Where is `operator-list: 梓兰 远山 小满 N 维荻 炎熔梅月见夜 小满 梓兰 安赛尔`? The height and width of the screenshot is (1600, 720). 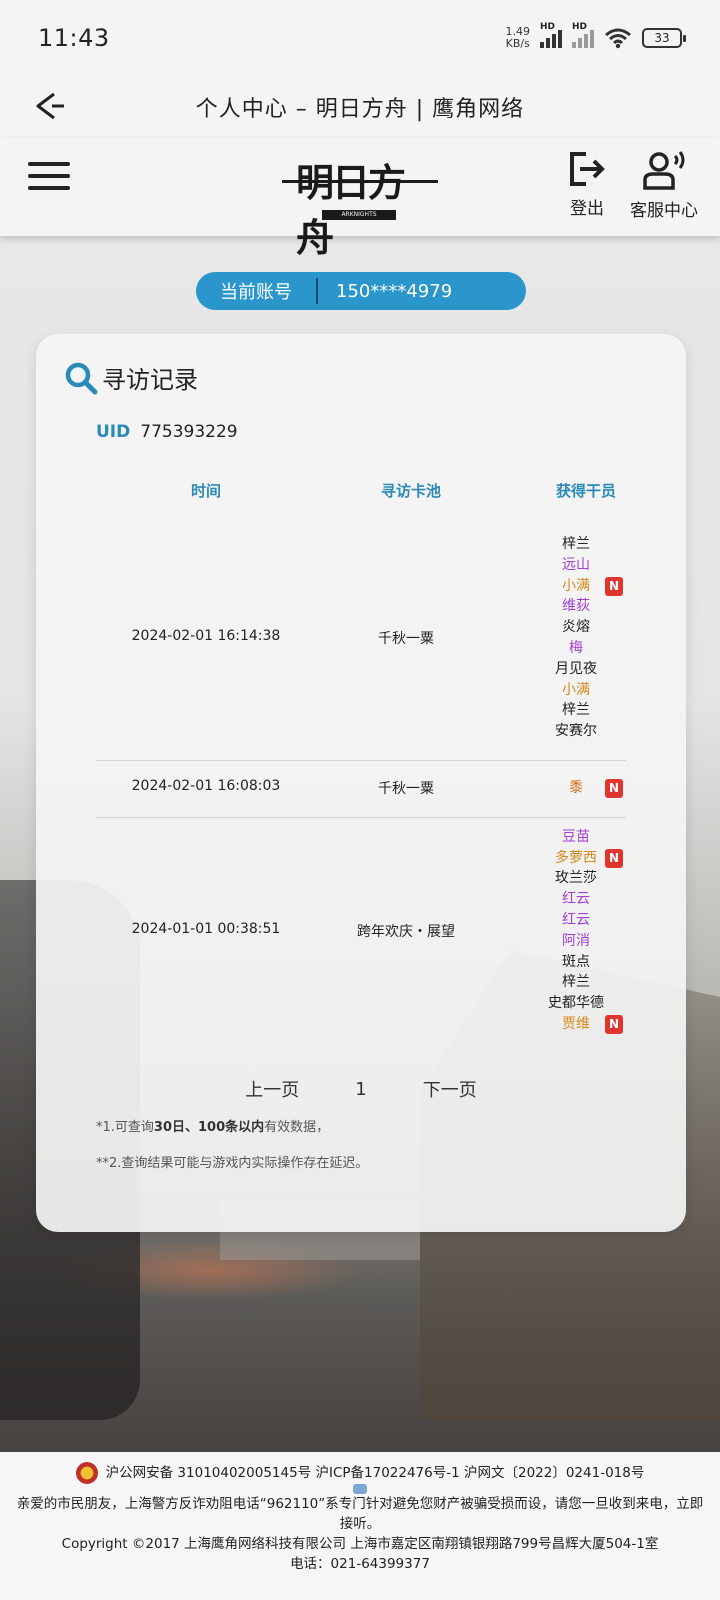 operator-list: 梓兰 远山 小满 N 维荻 炎熔梅月见夜 小满 梓兰 安赛尔 is located at coordinates (576, 638).